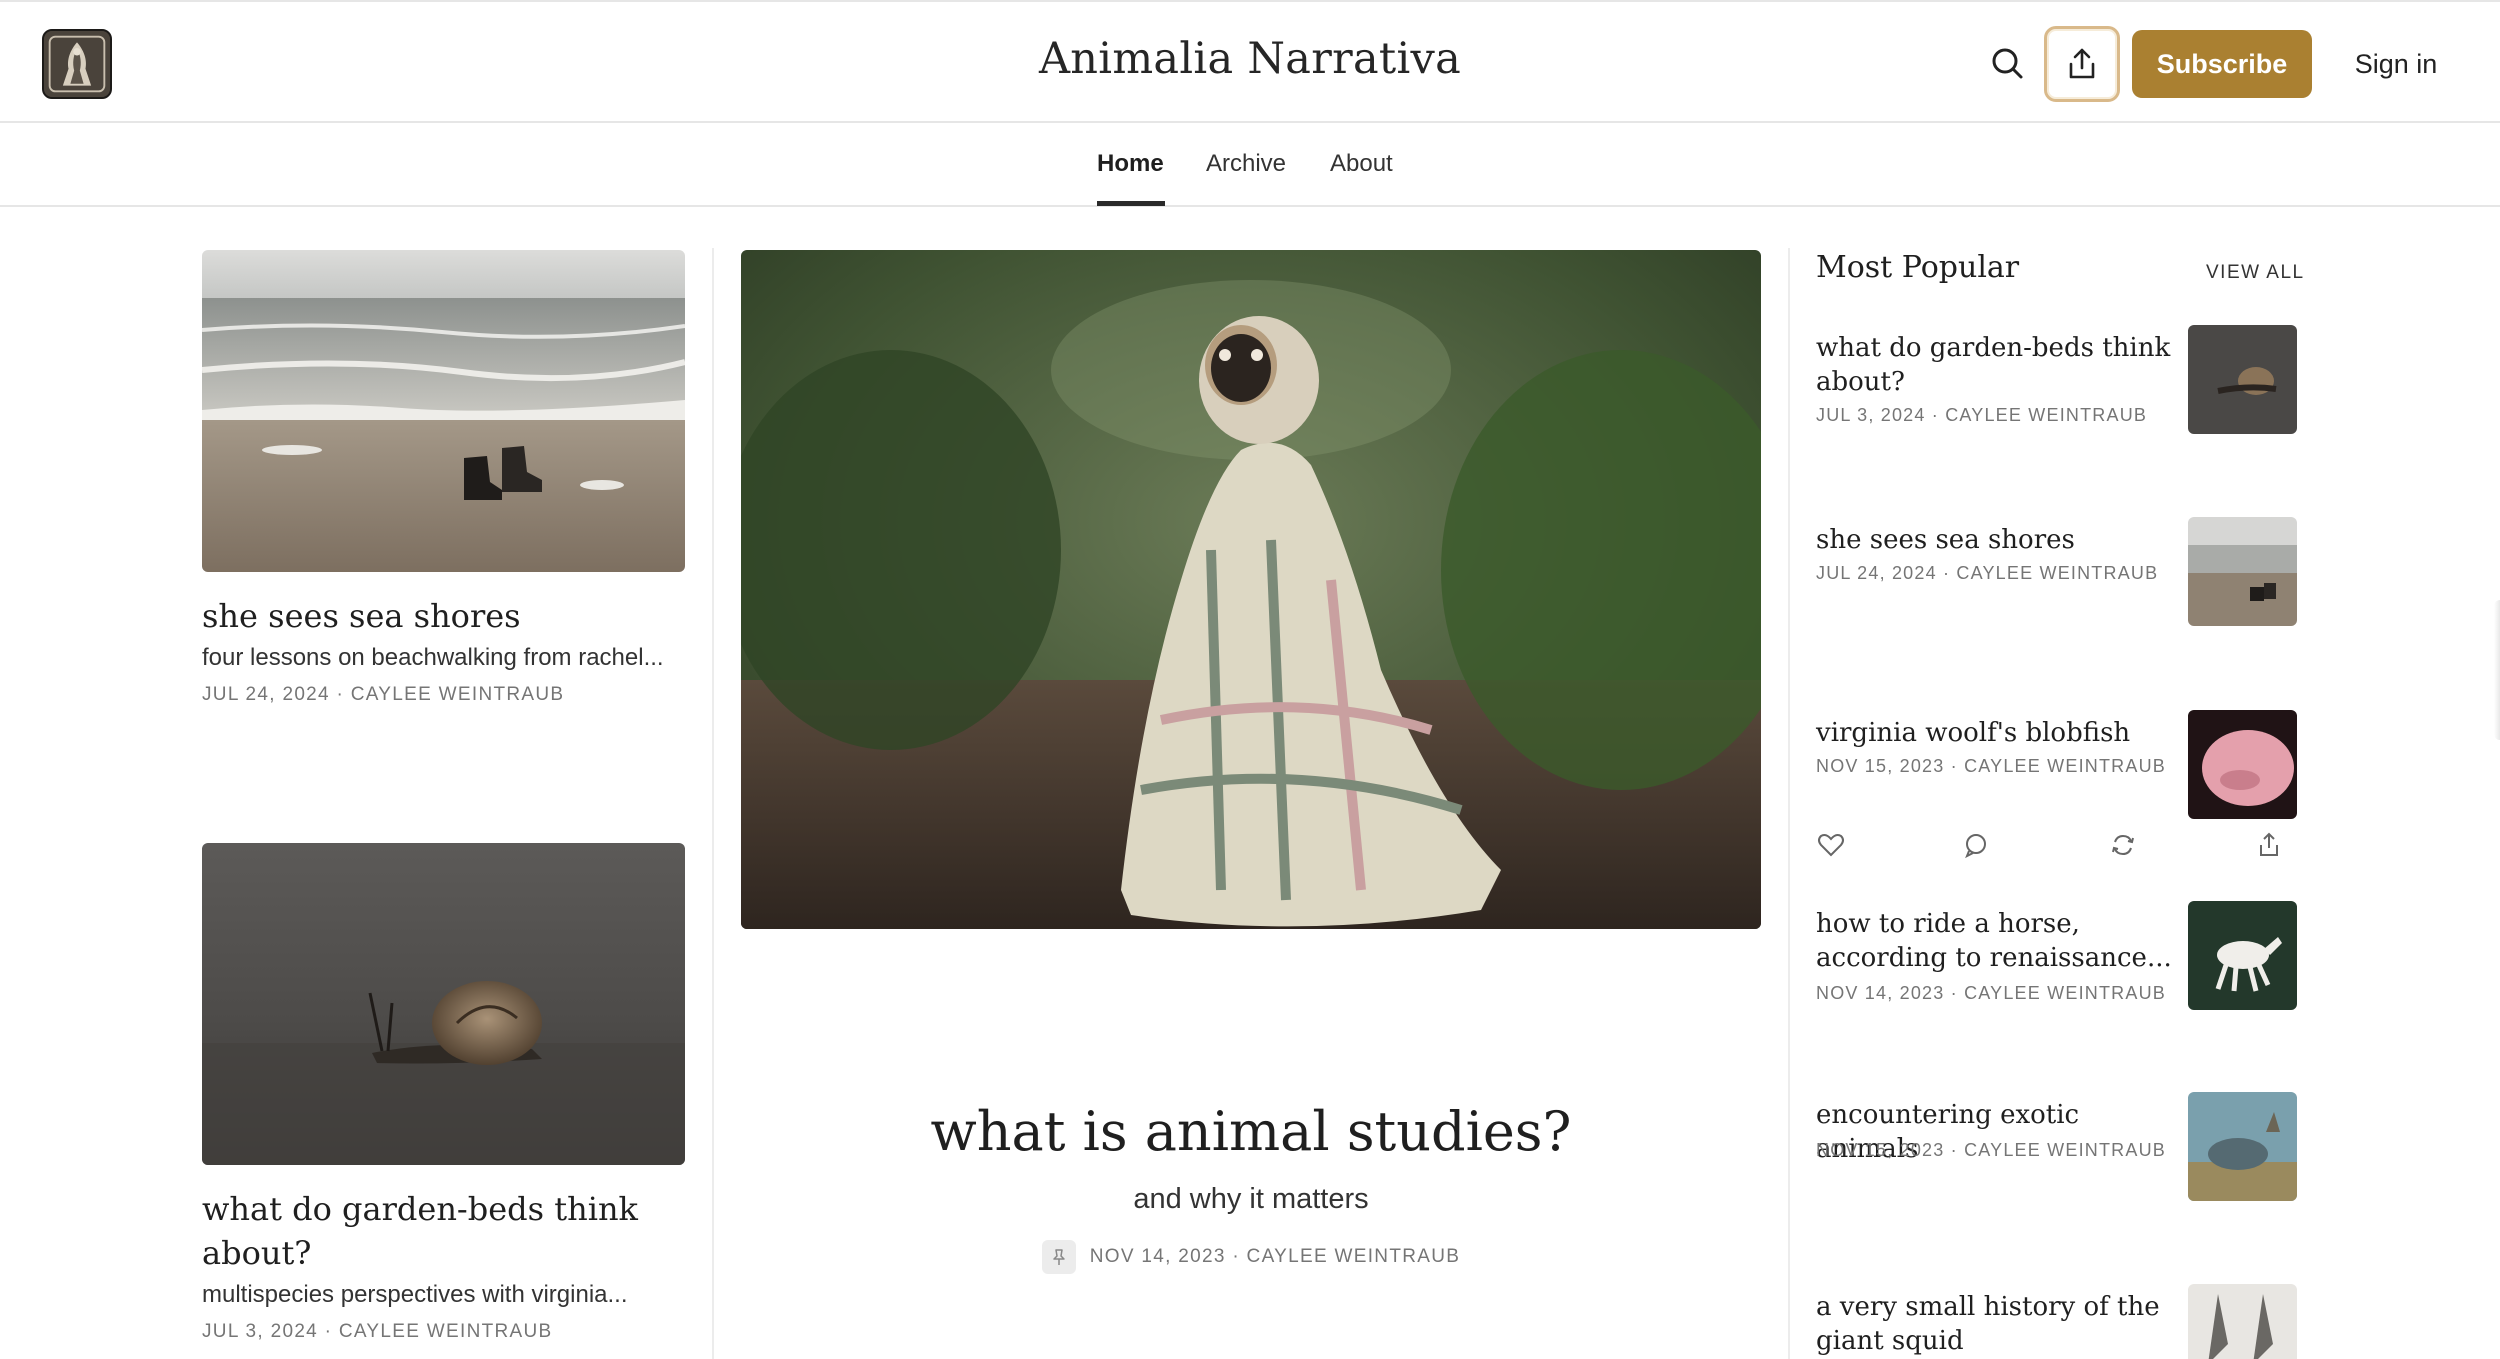  Describe the element at coordinates (377, 1331) in the screenshot. I see `post-meta: JUL 3, 2024 · CAYLEE WEINTRAUB` at that location.